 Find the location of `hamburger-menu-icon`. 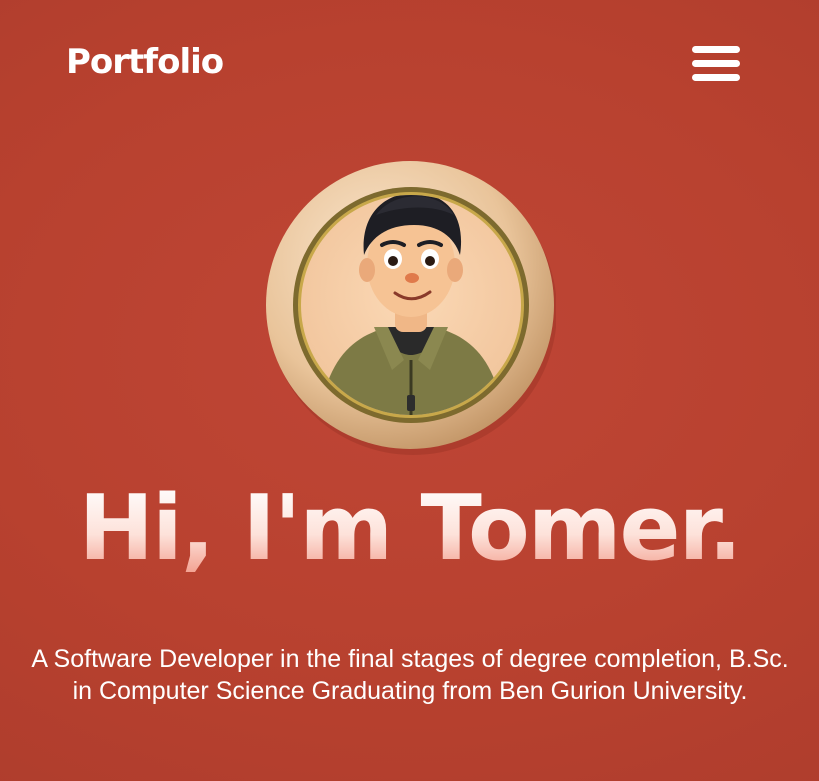

hamburger-menu-icon is located at coordinates (716, 64).